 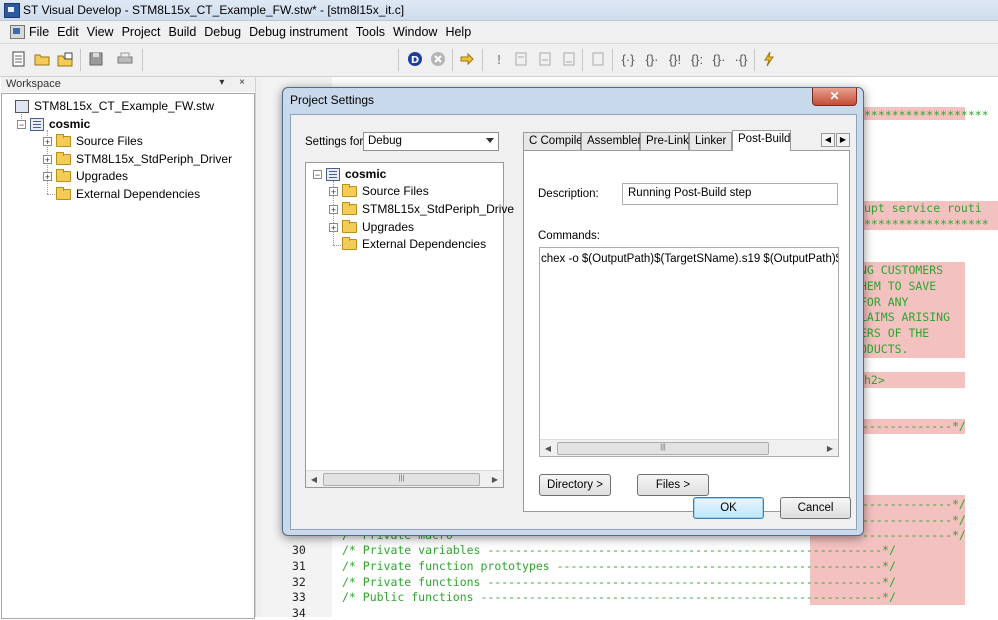 I want to click on stop-icon, so click(x=438, y=59).